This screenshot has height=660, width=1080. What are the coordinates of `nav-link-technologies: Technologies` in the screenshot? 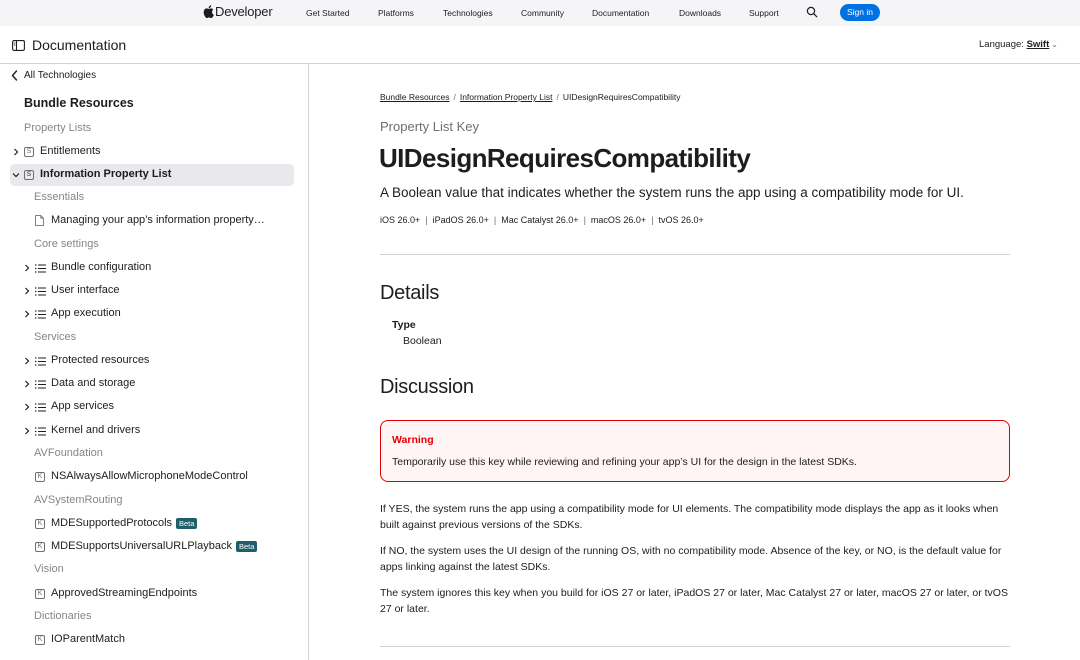 It's located at (468, 13).